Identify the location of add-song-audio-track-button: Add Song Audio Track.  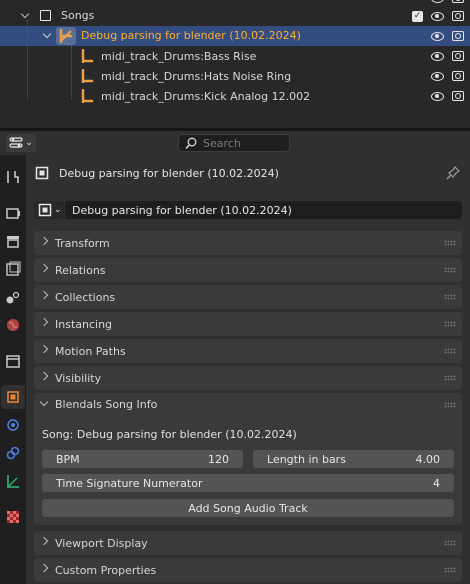
(248, 508).